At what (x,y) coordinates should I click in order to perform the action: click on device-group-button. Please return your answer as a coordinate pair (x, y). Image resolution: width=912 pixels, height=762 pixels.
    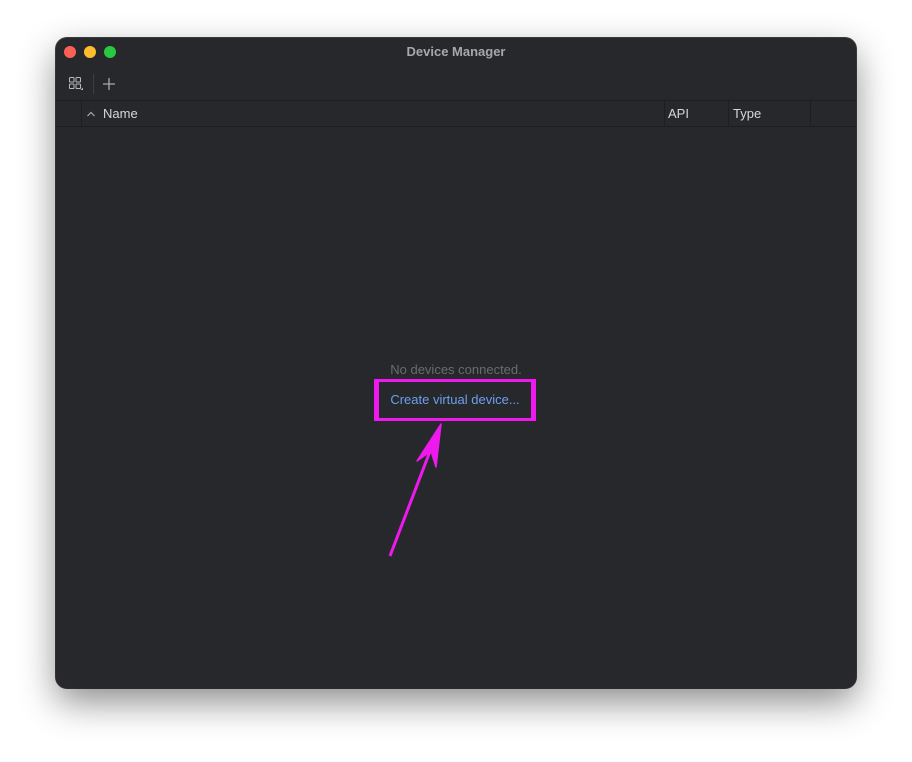
    Looking at the image, I should click on (76, 84).